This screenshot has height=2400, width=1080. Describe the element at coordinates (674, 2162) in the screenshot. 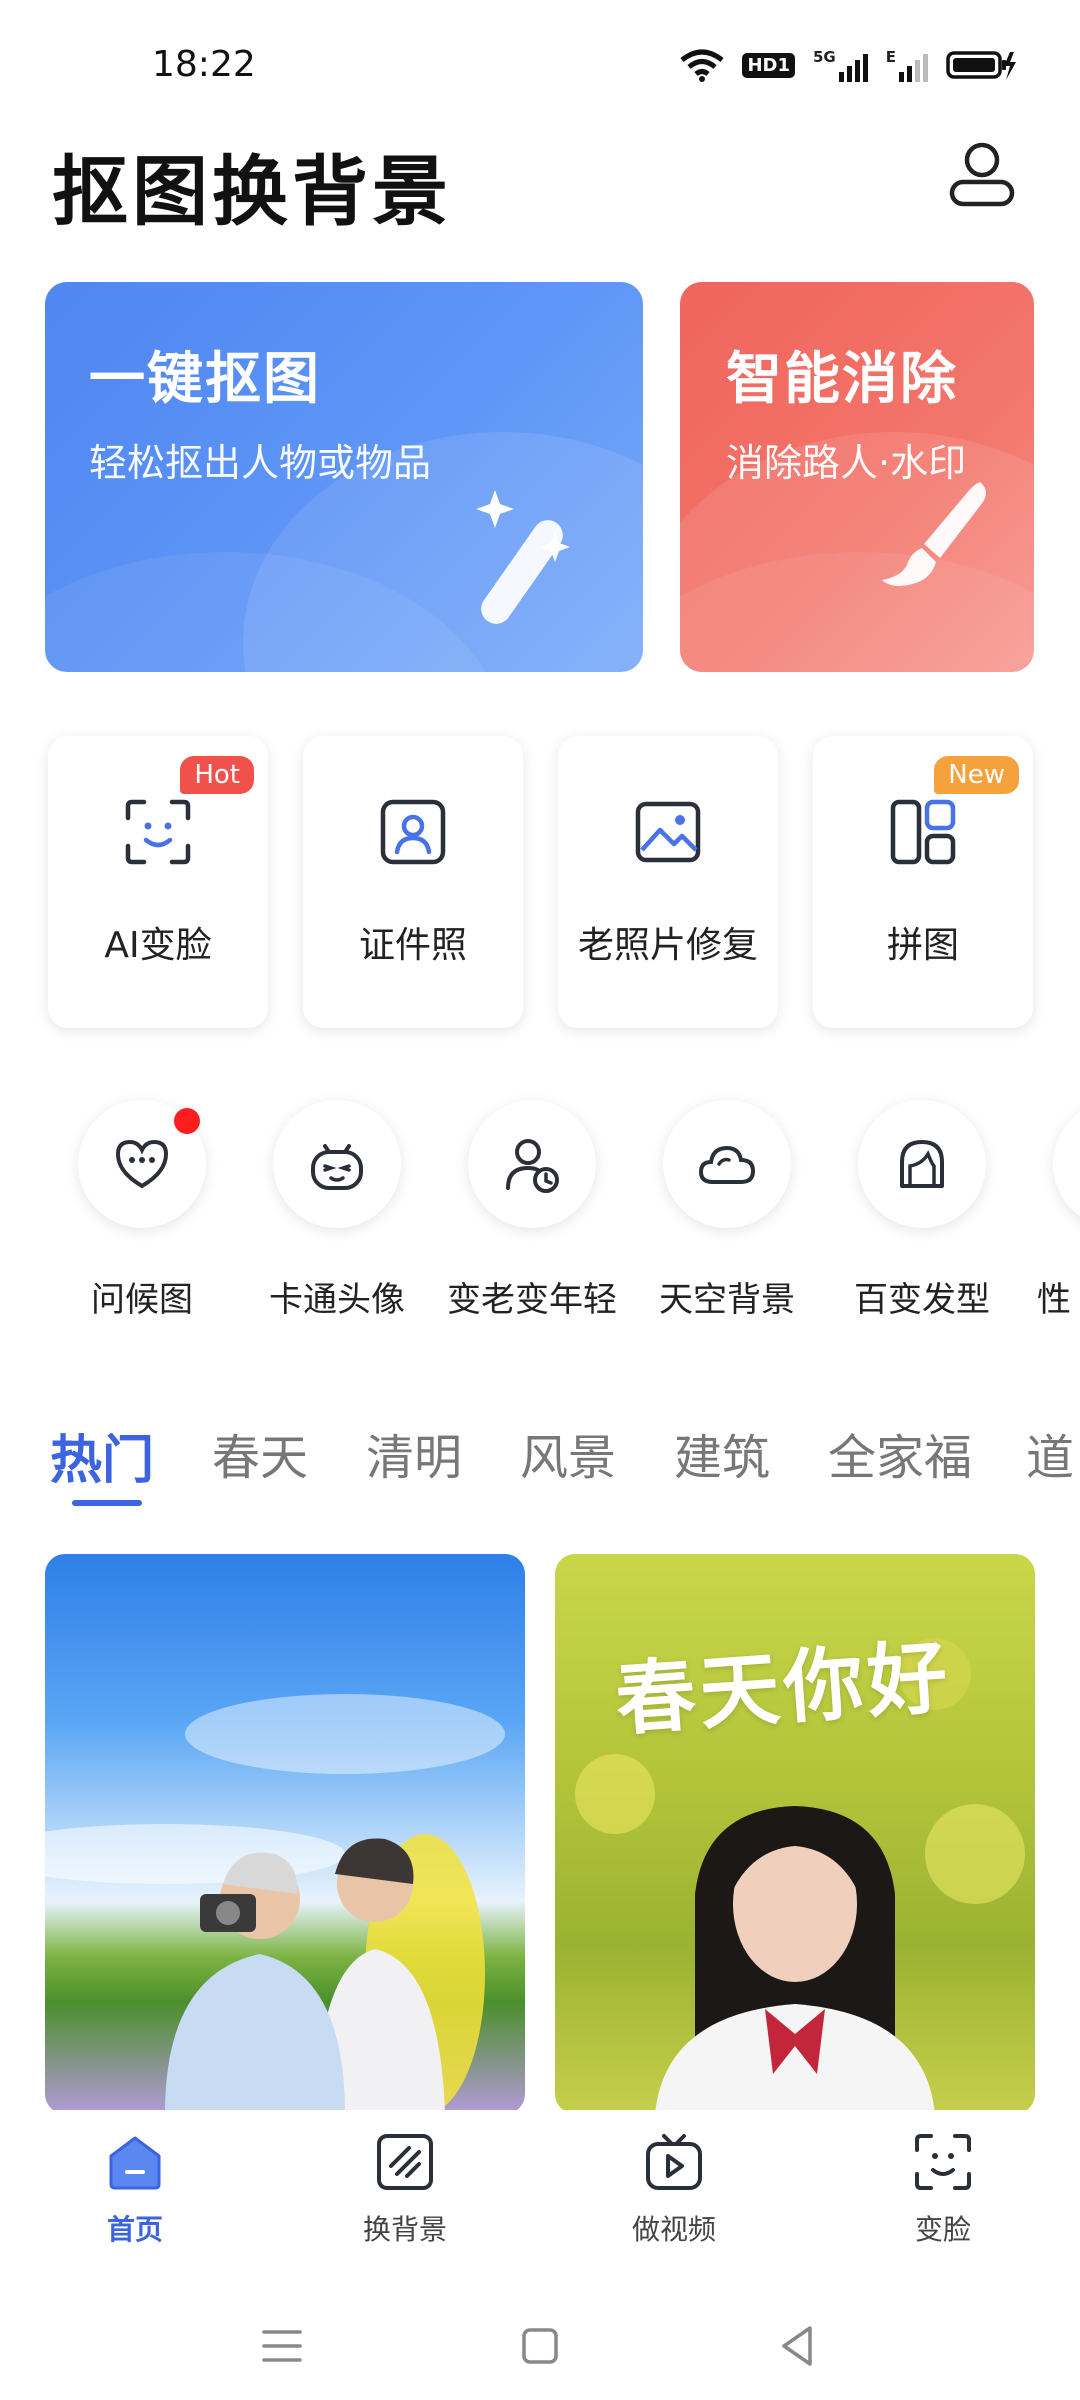

I see `video-icon` at that location.